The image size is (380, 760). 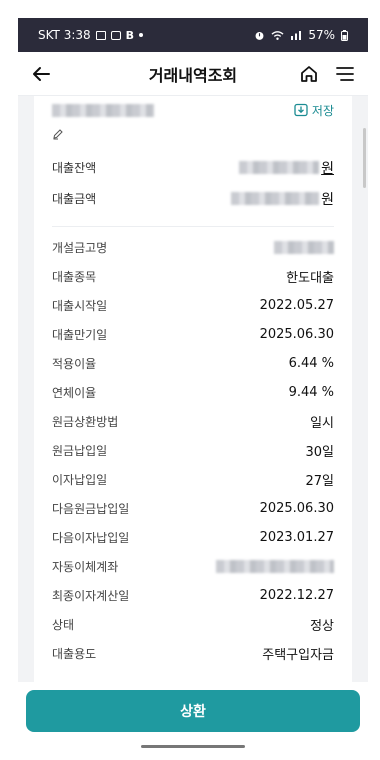 I want to click on chat-icon, so click(x=115, y=35).